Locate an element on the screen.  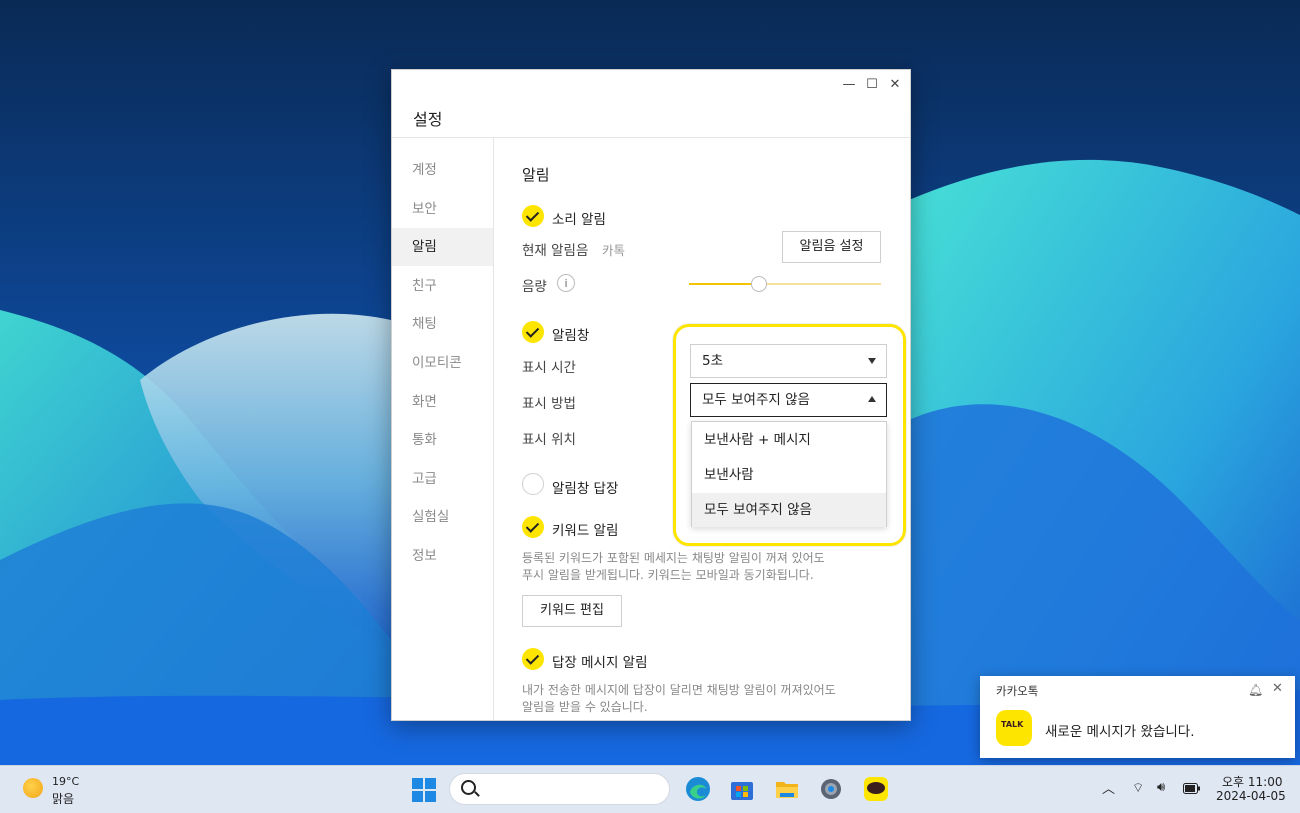
toast-message: 새로운 메시지가 왔습니다. is located at coordinates (1120, 732).